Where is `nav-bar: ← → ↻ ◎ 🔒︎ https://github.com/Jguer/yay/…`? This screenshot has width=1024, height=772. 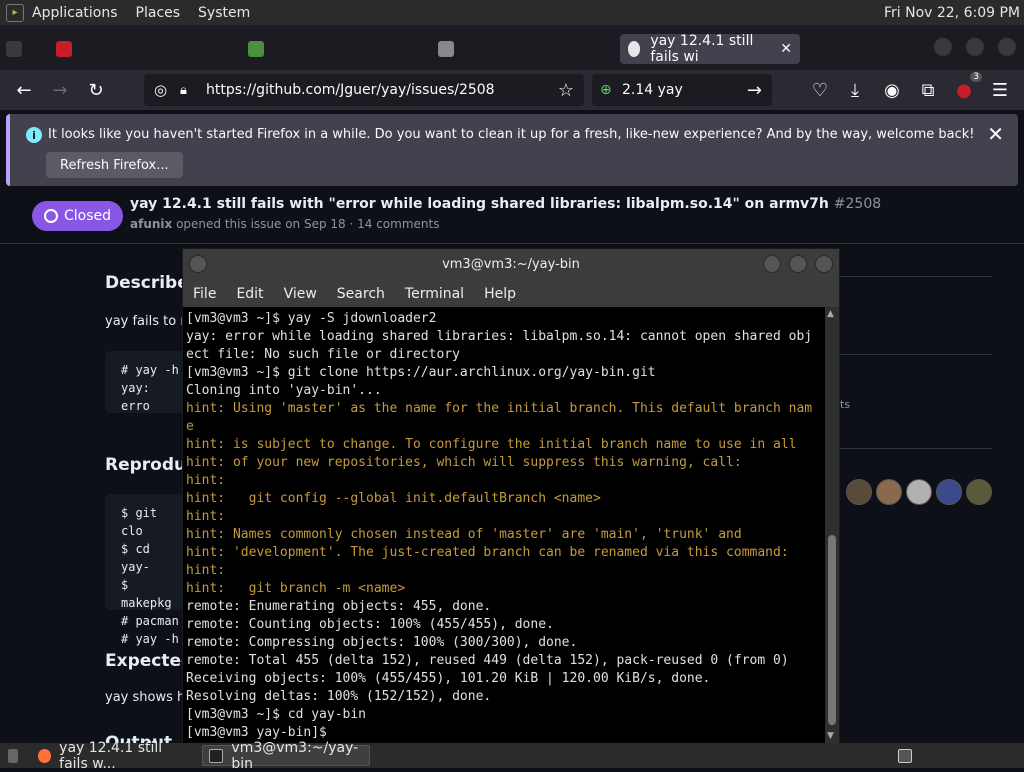
nav-bar: ← → ↻ ◎ 🔒︎ https://github.com/Jguer/yay/… is located at coordinates (512, 90).